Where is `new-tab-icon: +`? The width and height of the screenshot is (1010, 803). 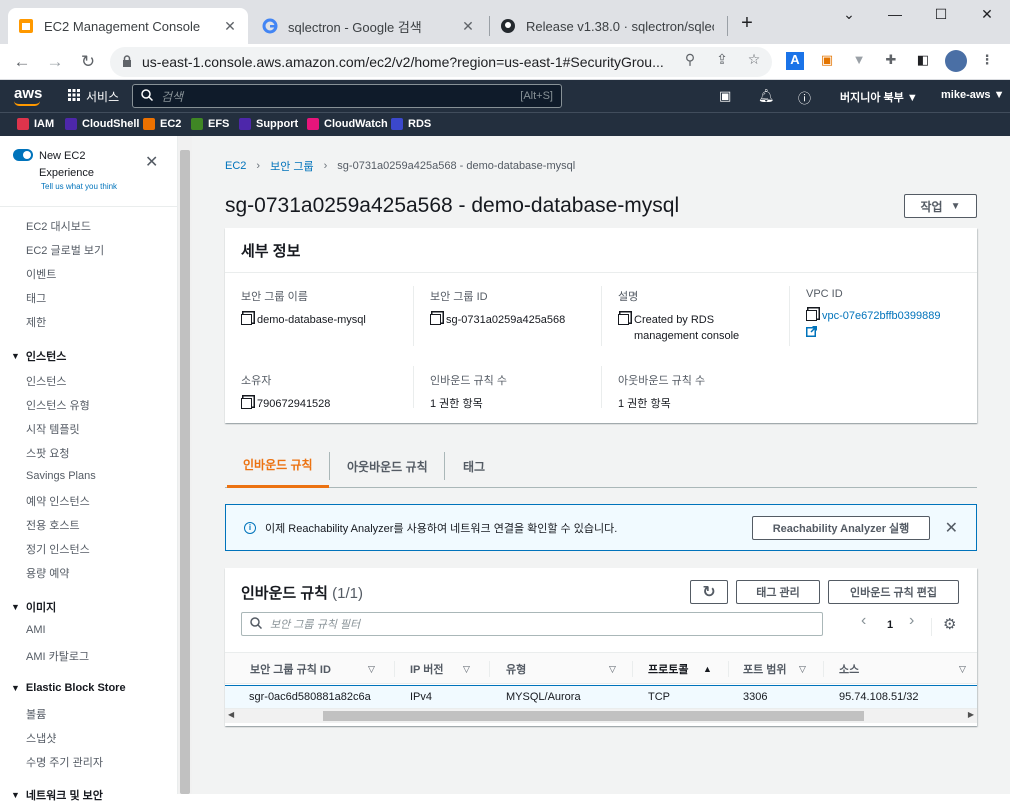
new-tab-icon: + is located at coordinates (747, 23).